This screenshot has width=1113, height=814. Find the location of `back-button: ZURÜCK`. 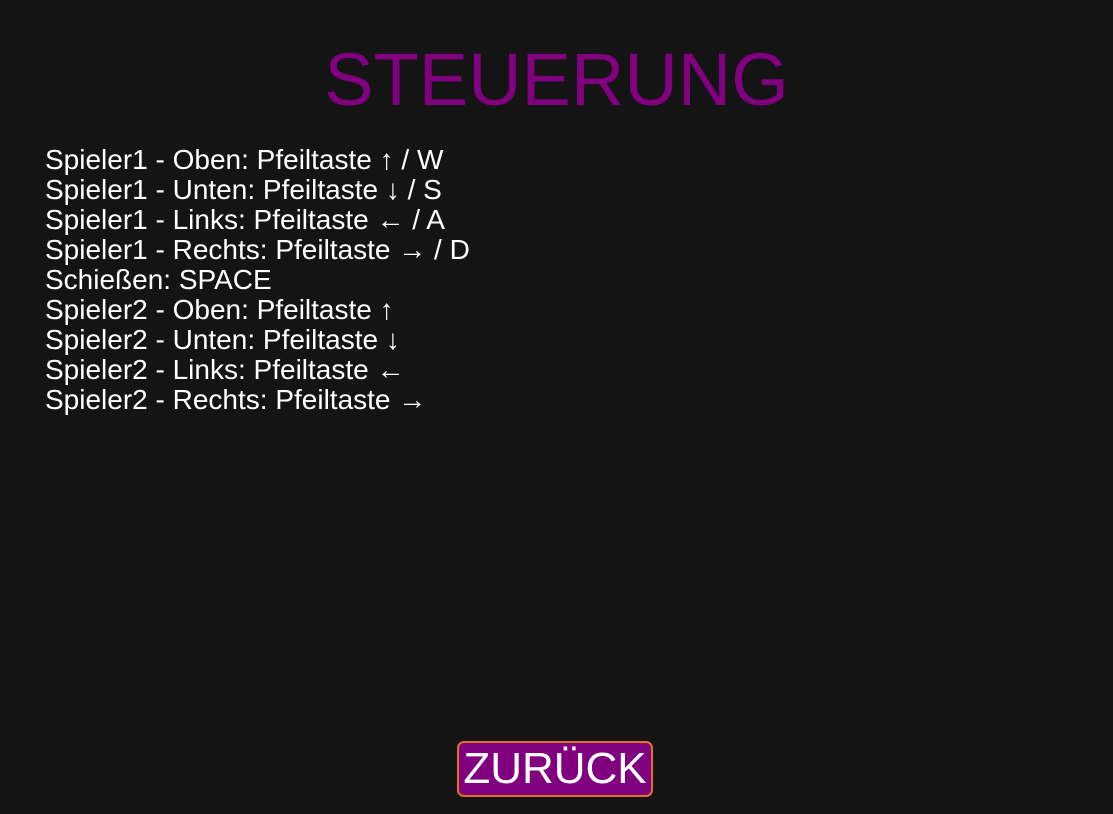

back-button: ZURÜCK is located at coordinates (555, 769).